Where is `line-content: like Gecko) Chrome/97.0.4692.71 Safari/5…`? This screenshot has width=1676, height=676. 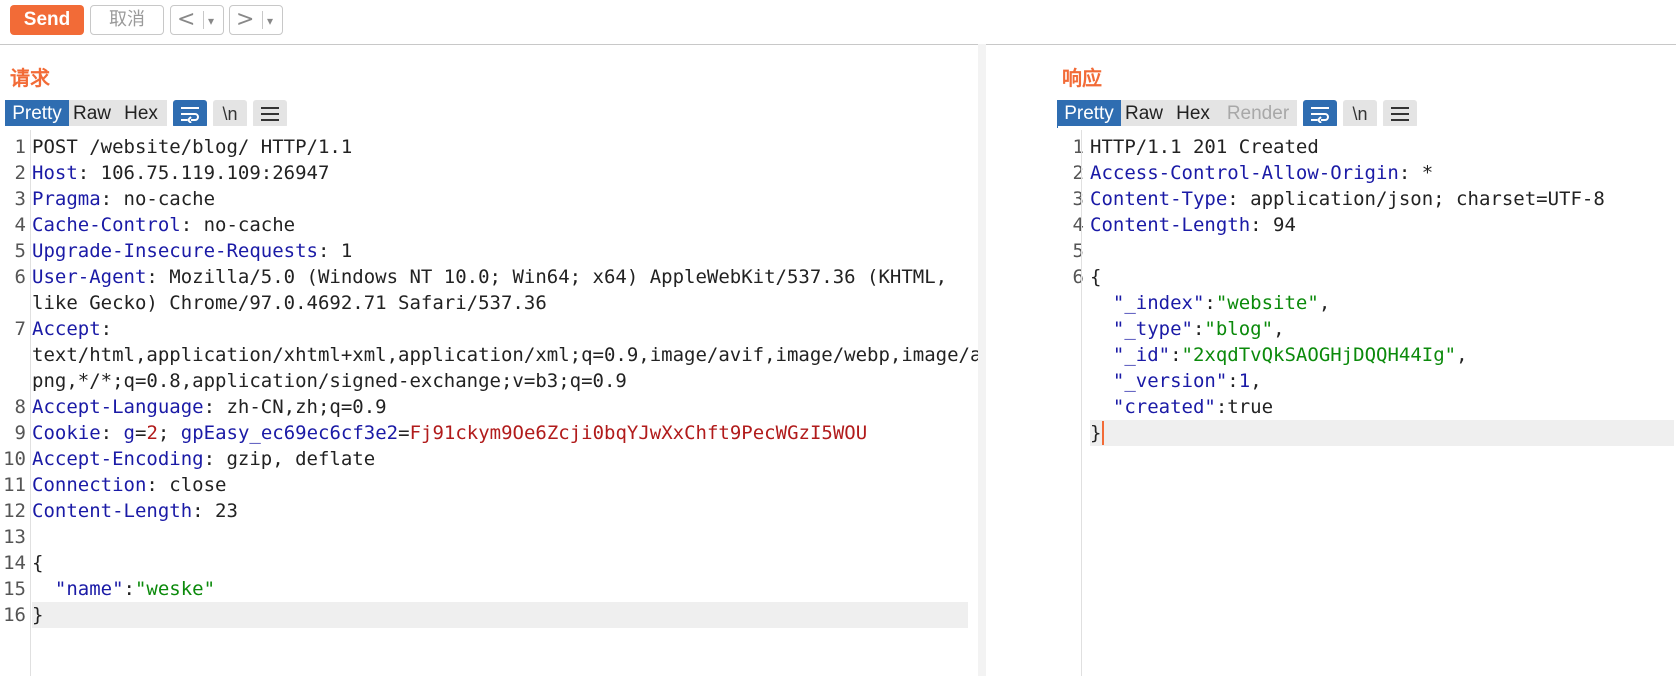 line-content: like Gecko) Chrome/97.0.4692.71 Safari/5… is located at coordinates (289, 303).